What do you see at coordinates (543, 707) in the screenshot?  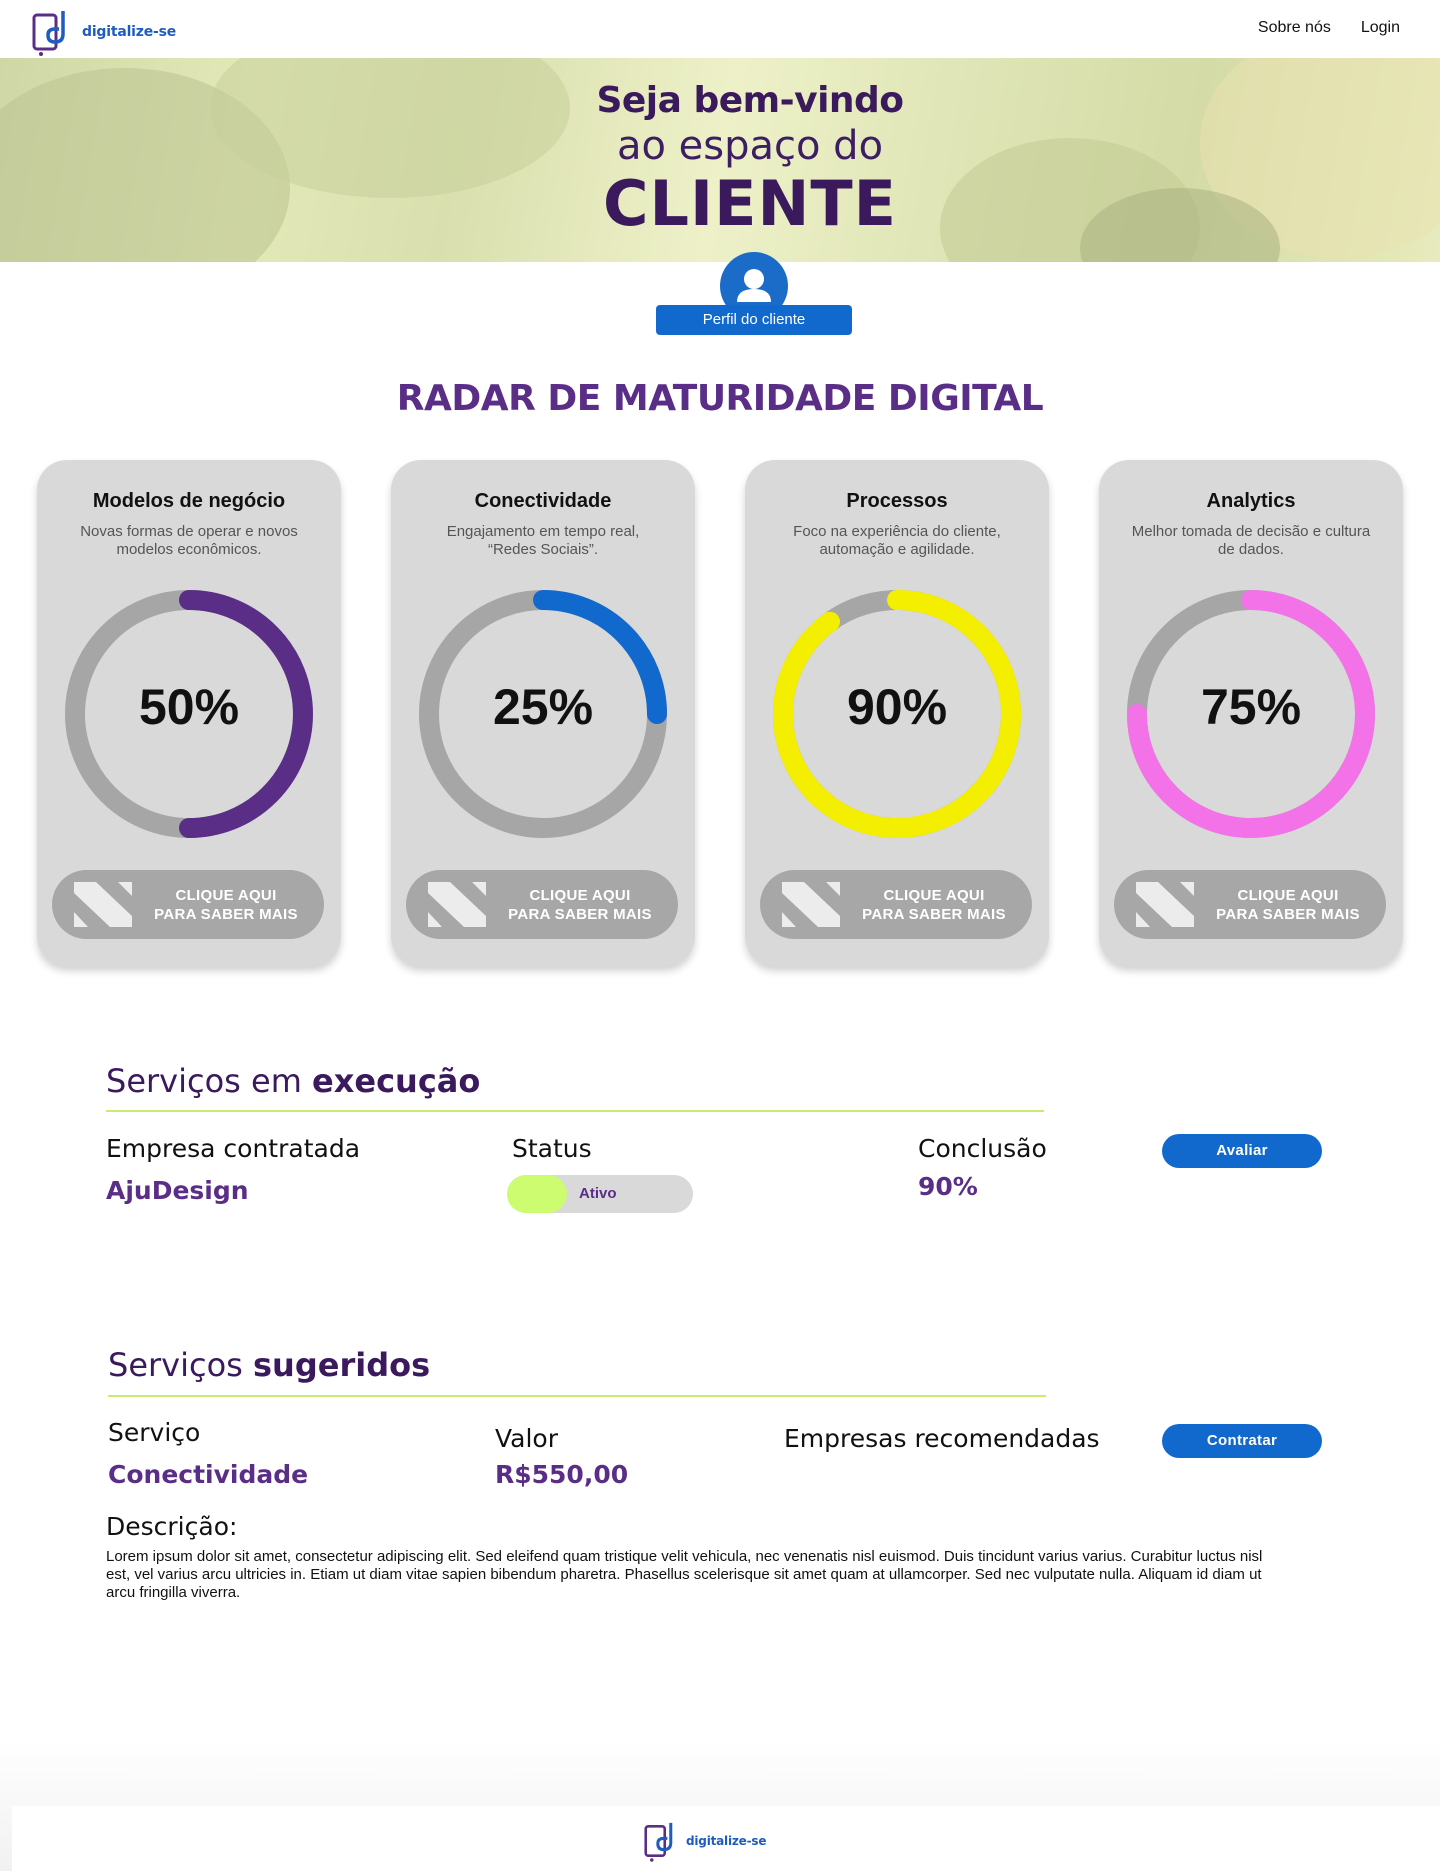 I see `progress-value: 25%` at bounding box center [543, 707].